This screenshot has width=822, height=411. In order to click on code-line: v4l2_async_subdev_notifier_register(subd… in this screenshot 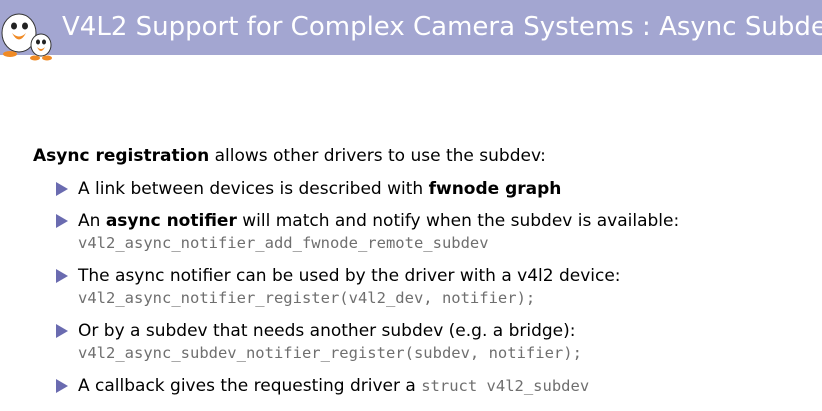, I will do `click(330, 353)`.